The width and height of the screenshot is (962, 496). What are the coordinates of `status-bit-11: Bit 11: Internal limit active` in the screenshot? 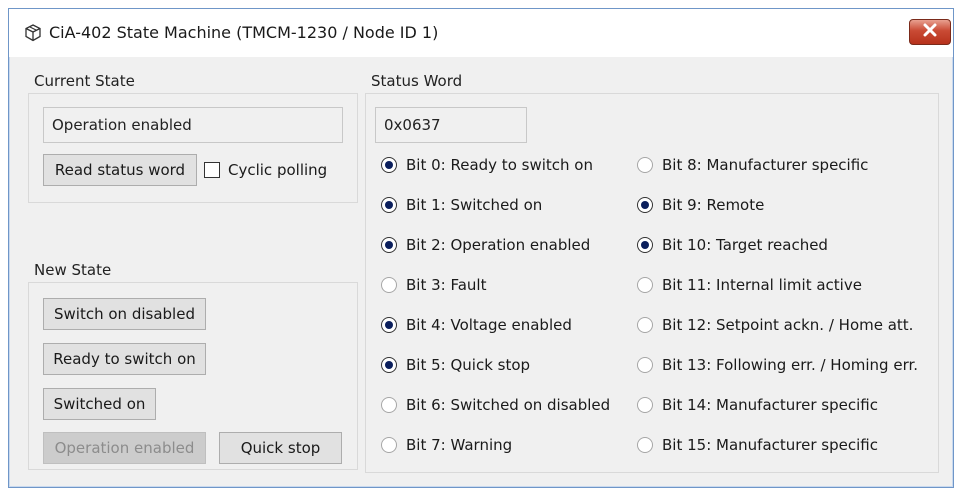 It's located at (749, 285).